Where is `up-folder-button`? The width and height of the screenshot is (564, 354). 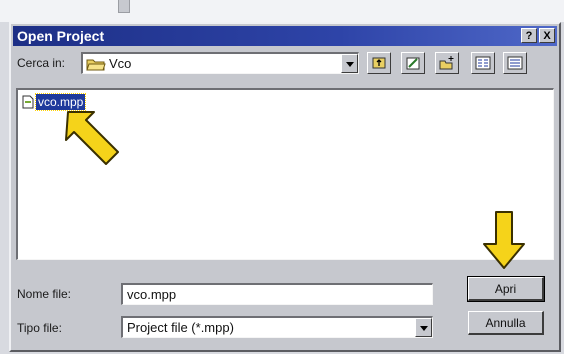
up-folder-button is located at coordinates (379, 63).